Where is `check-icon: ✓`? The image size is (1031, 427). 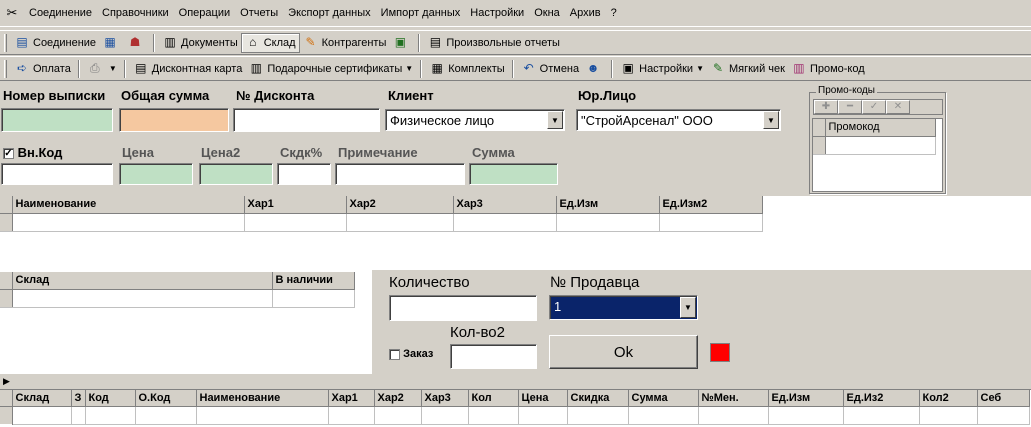
check-icon: ✓ is located at coordinates (874, 107).